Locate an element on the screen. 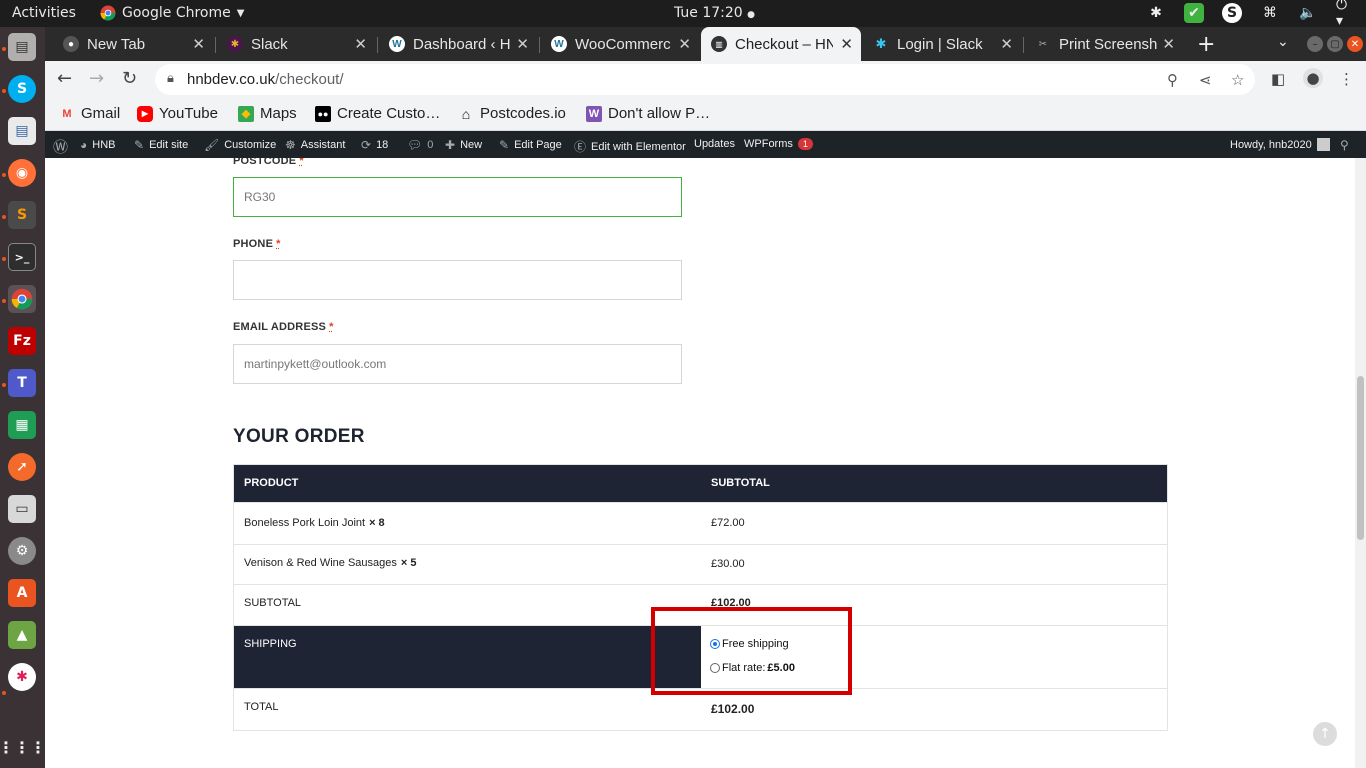 The width and height of the screenshot is (1366, 768). skype-tray-icon: S is located at coordinates (1232, 13).